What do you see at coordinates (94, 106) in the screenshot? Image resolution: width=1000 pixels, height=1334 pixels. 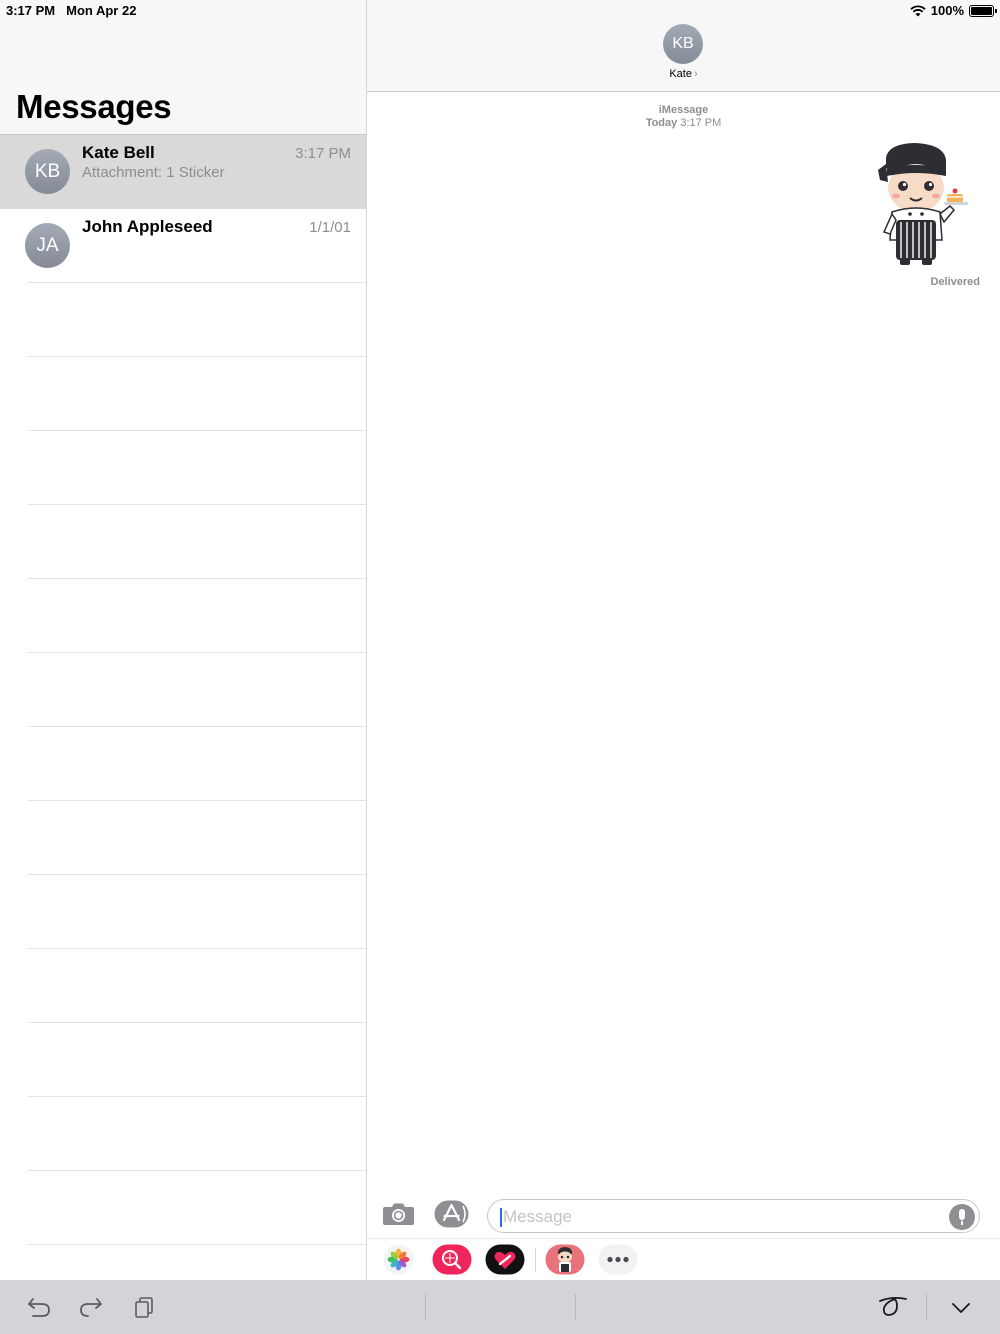 I see `page-title: Messages` at bounding box center [94, 106].